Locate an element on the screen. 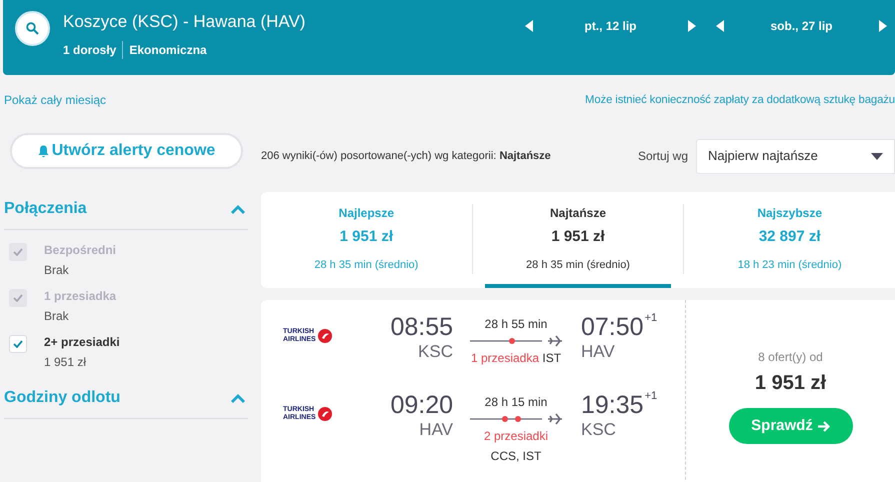  sort-tab: Najszybsze 32 897 zł 18 h 23 min (średnio) is located at coordinates (789, 240).